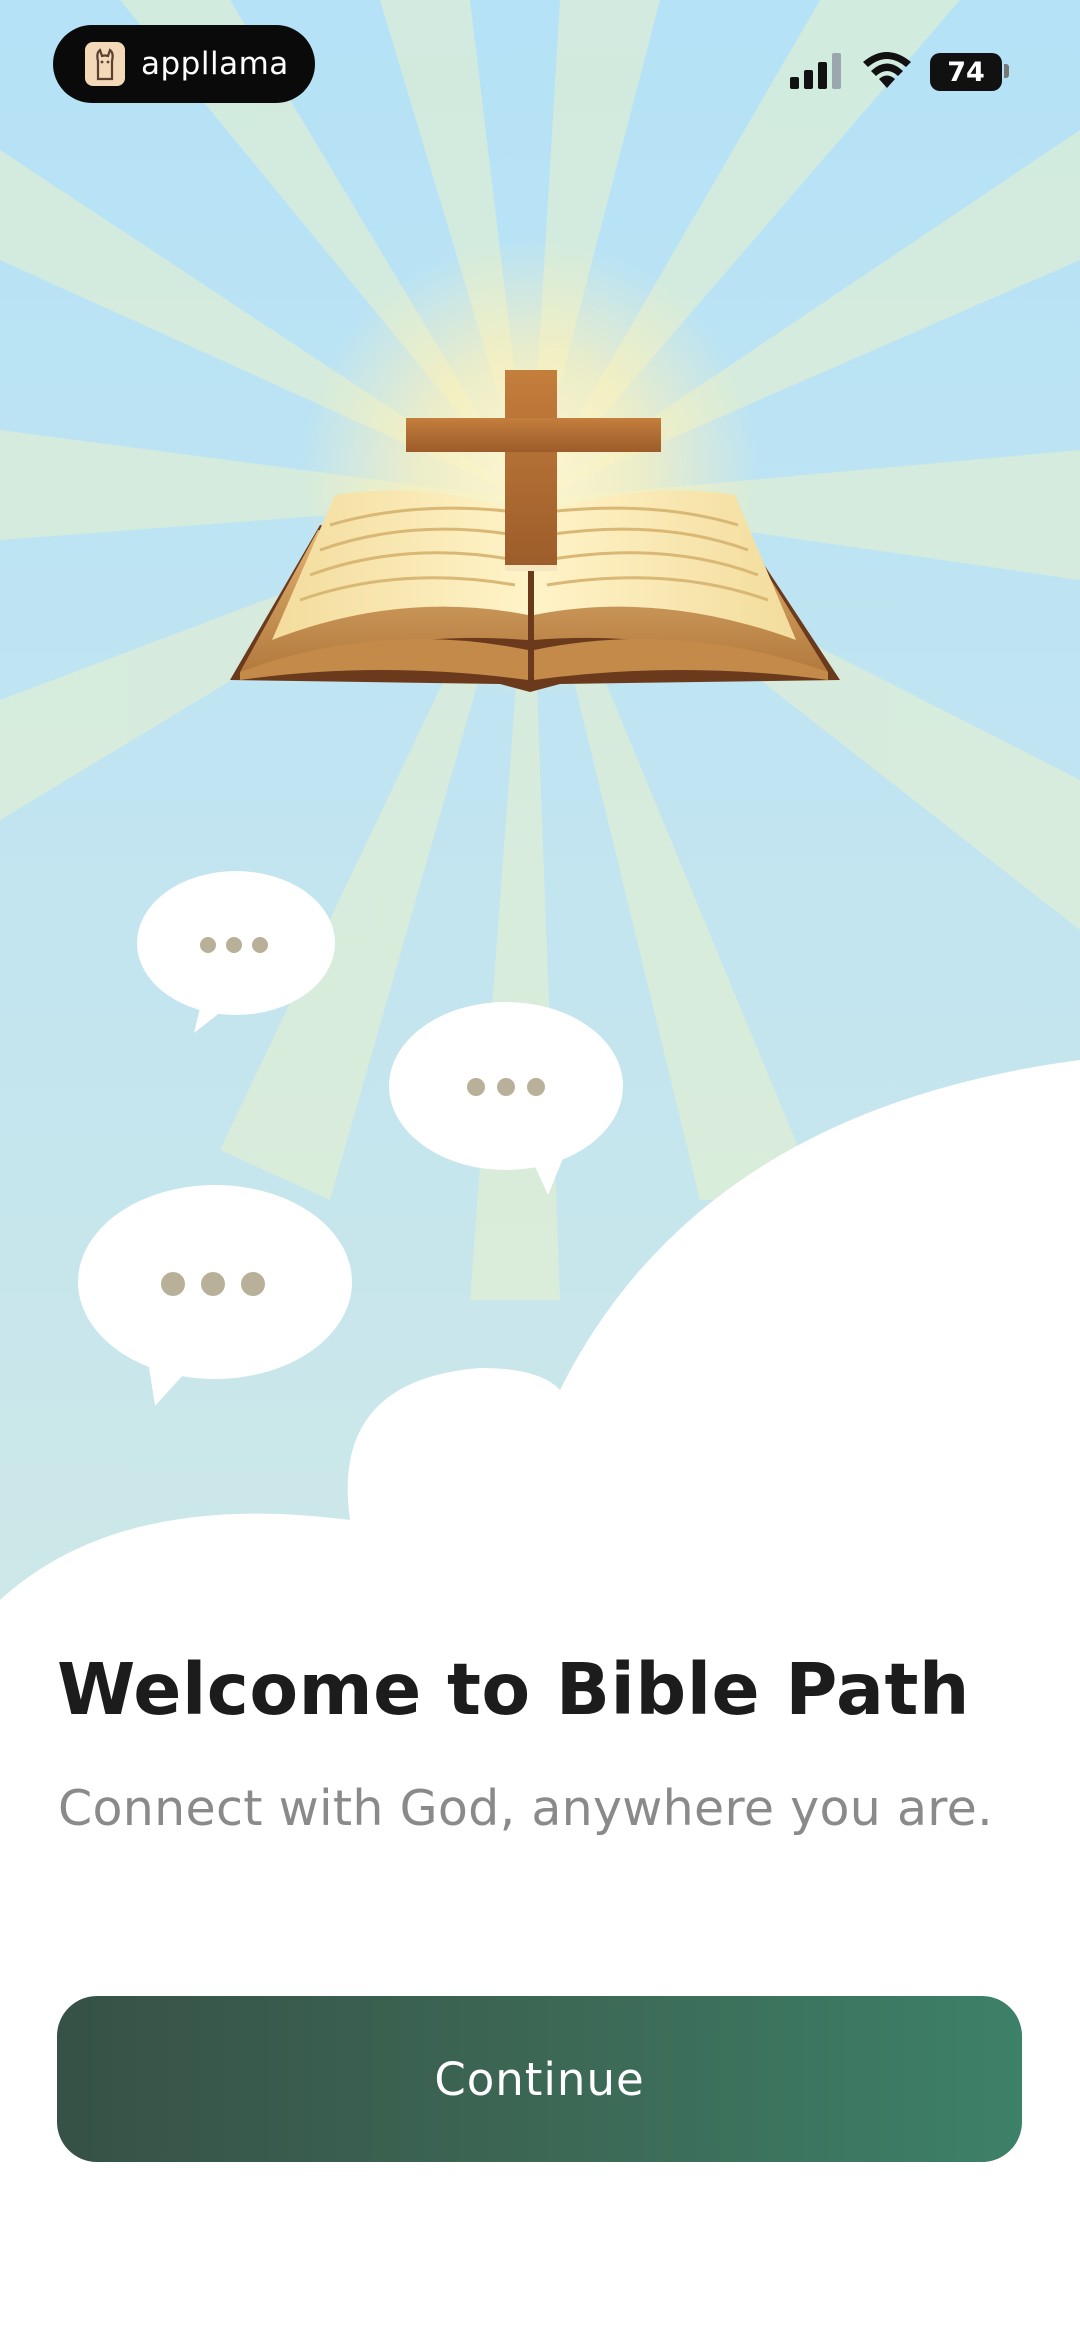  Describe the element at coordinates (513, 1689) in the screenshot. I see `page-title: Welcome to Bible Path` at that location.